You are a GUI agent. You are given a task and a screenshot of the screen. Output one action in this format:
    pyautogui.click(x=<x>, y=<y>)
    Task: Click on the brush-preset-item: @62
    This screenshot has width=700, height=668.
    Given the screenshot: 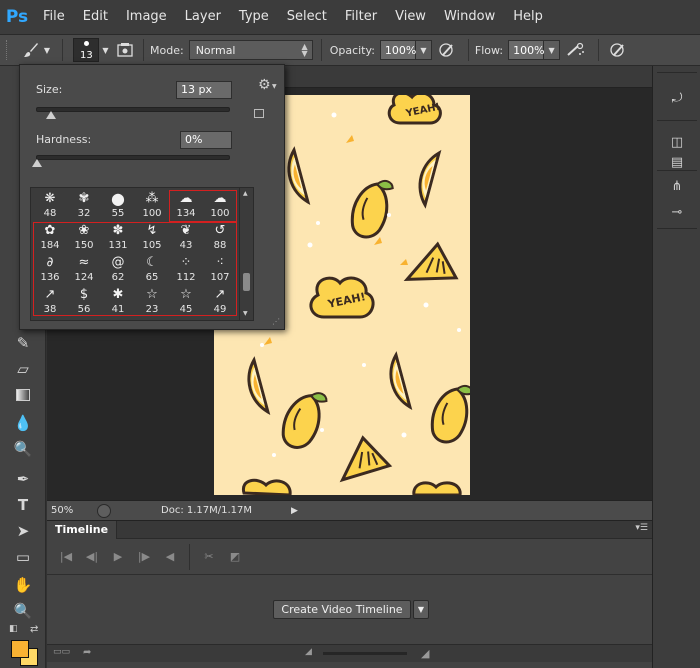 What is the action you would take?
    pyautogui.click(x=118, y=270)
    